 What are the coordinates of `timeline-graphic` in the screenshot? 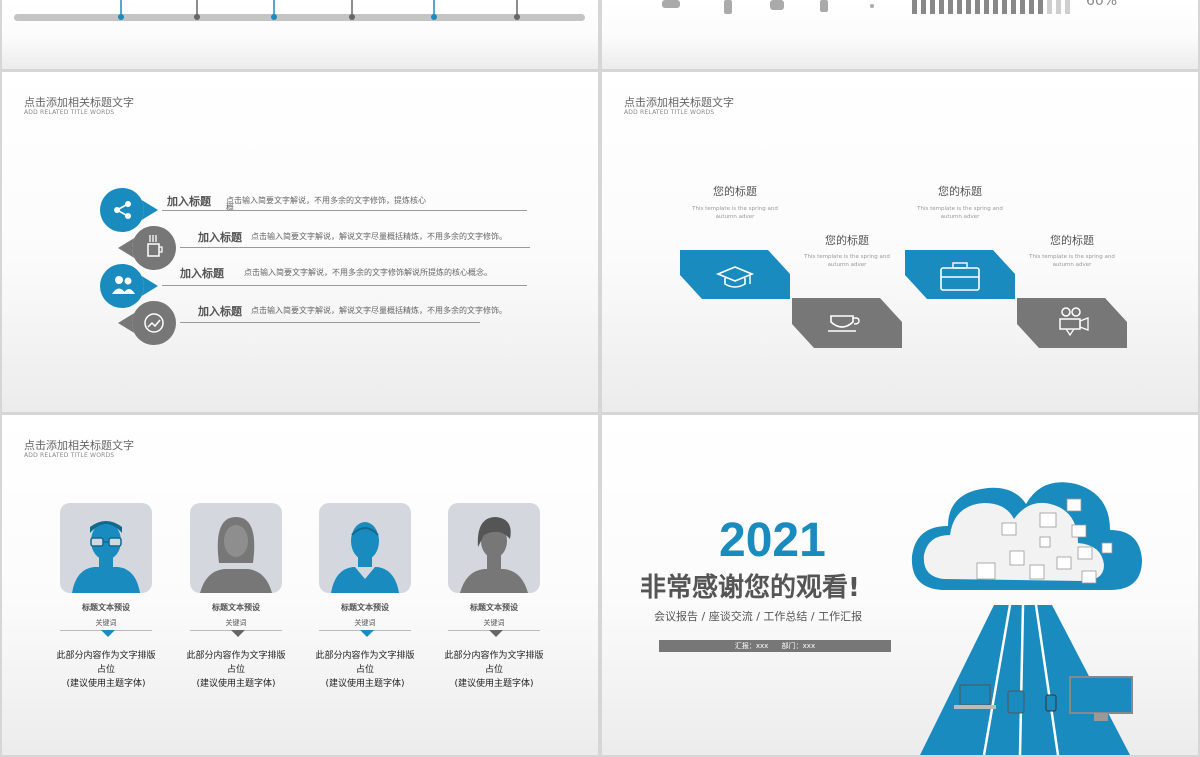 It's located at (299, 10).